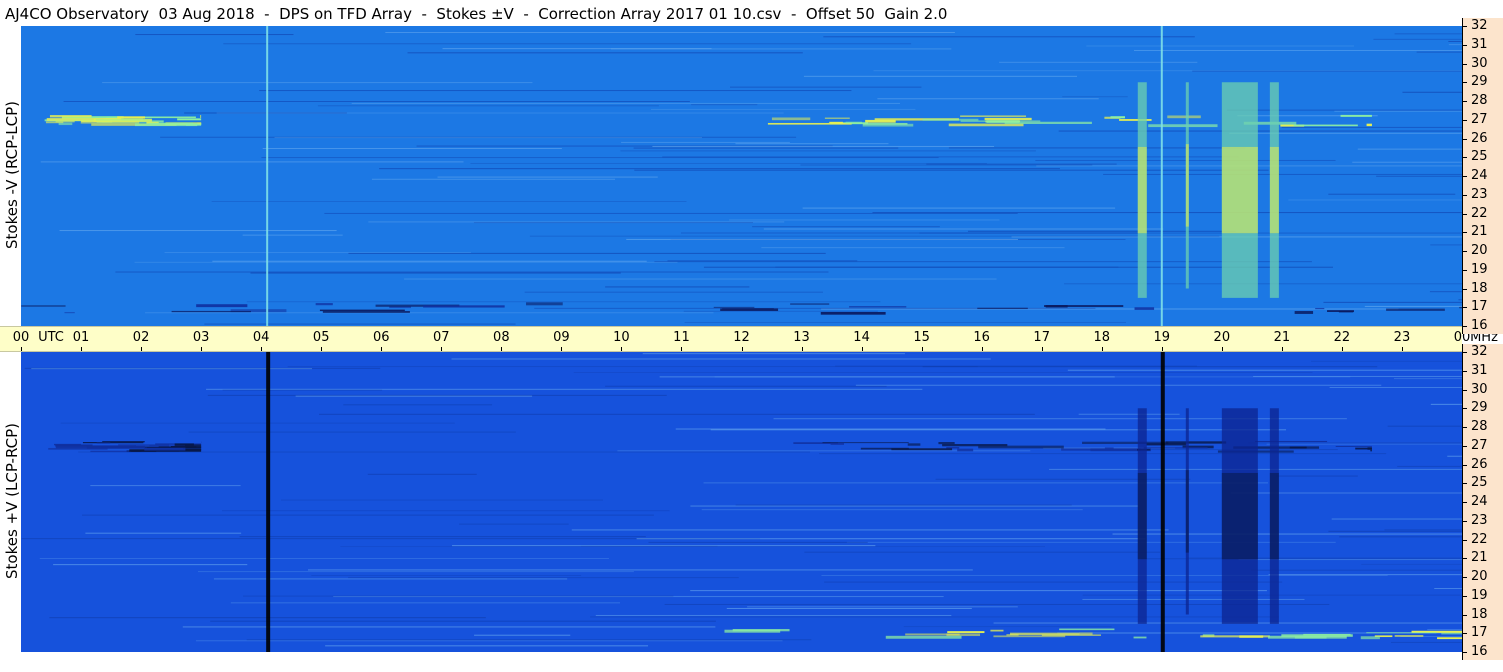 The width and height of the screenshot is (1503, 672). Describe the element at coordinates (1479, 651) in the screenshot. I see `frequency-tick-label: 16` at that location.